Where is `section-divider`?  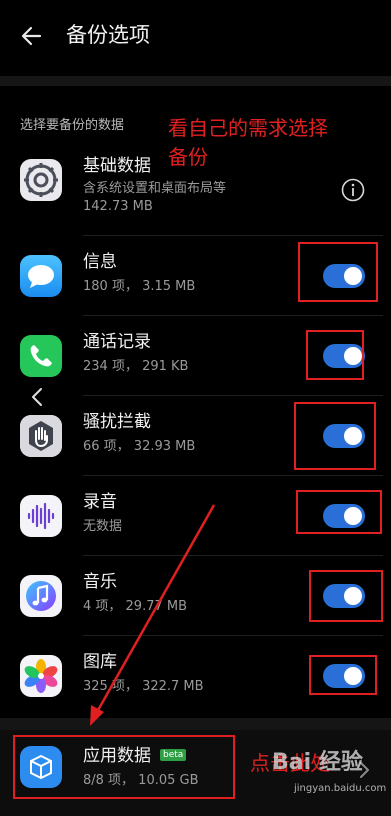 section-divider is located at coordinates (195, 724).